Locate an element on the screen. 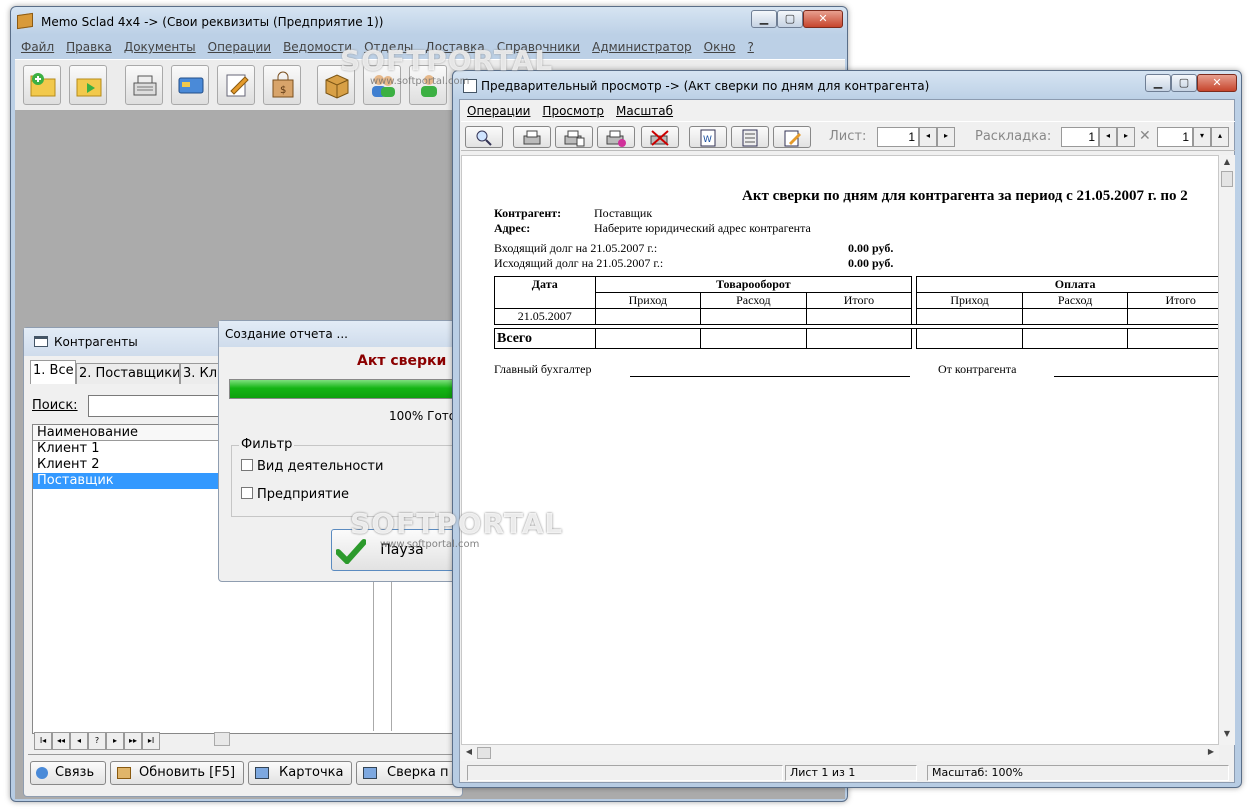 This screenshot has height=810, width=1252. sub-total-1: Итого is located at coordinates (859, 300).